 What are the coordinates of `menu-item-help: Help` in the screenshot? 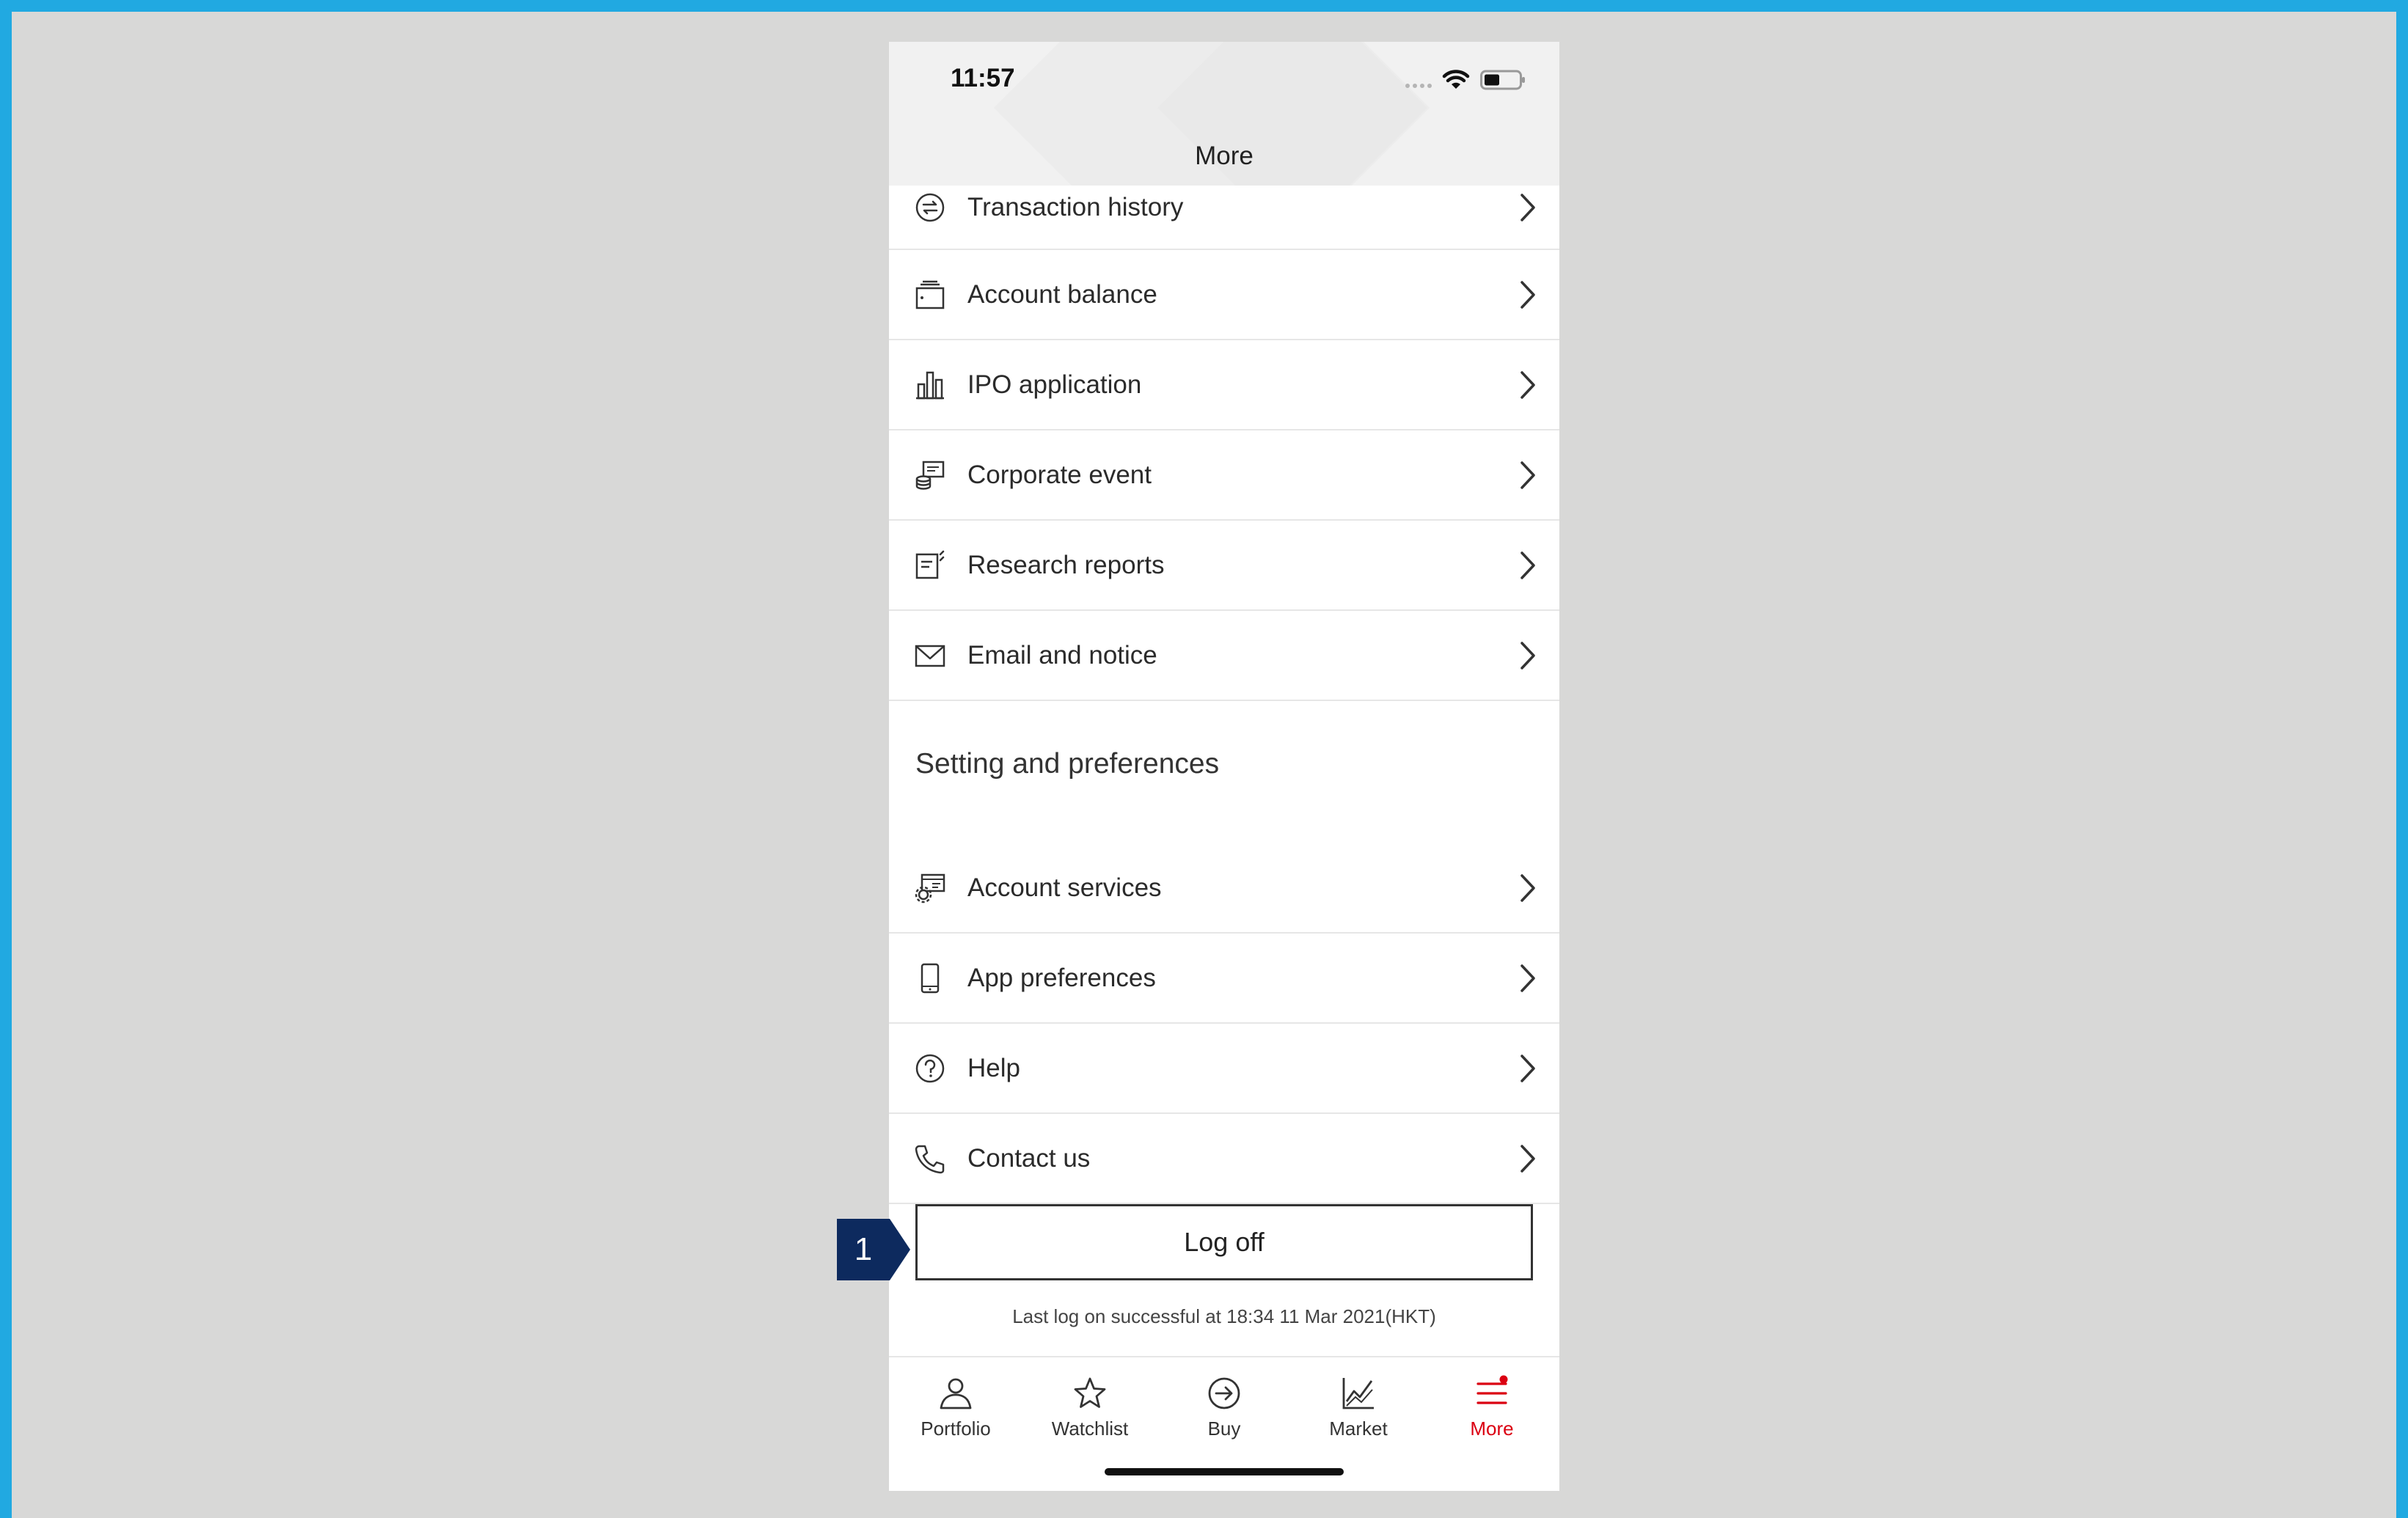 It's located at (1224, 1069).